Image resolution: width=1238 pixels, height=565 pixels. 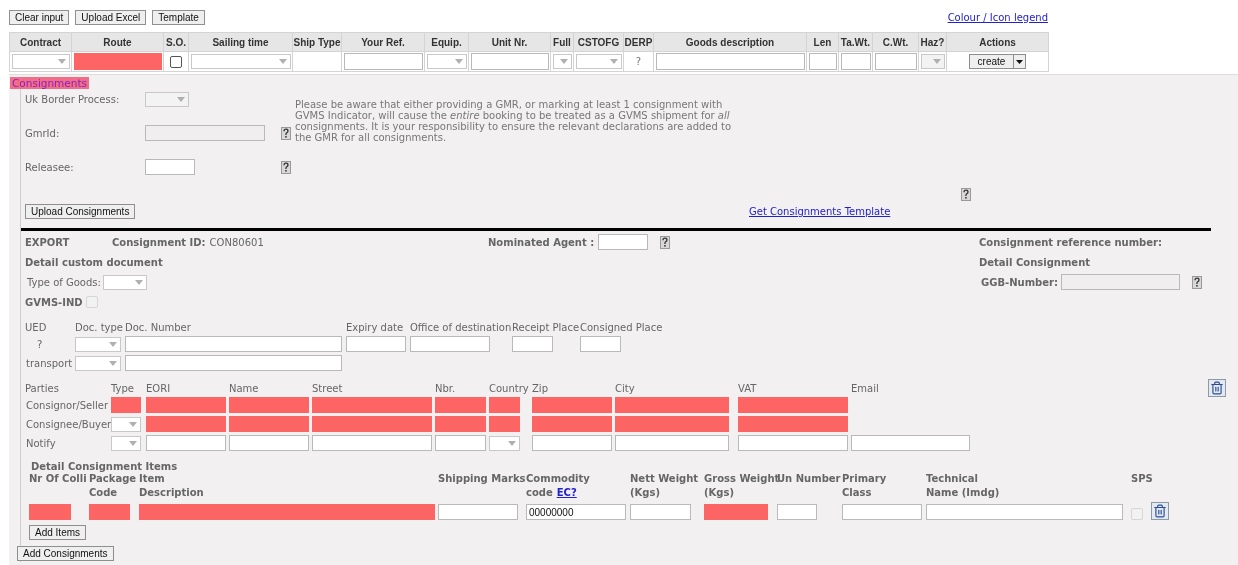 What do you see at coordinates (123, 388) in the screenshot?
I see `column-header: Type` at bounding box center [123, 388].